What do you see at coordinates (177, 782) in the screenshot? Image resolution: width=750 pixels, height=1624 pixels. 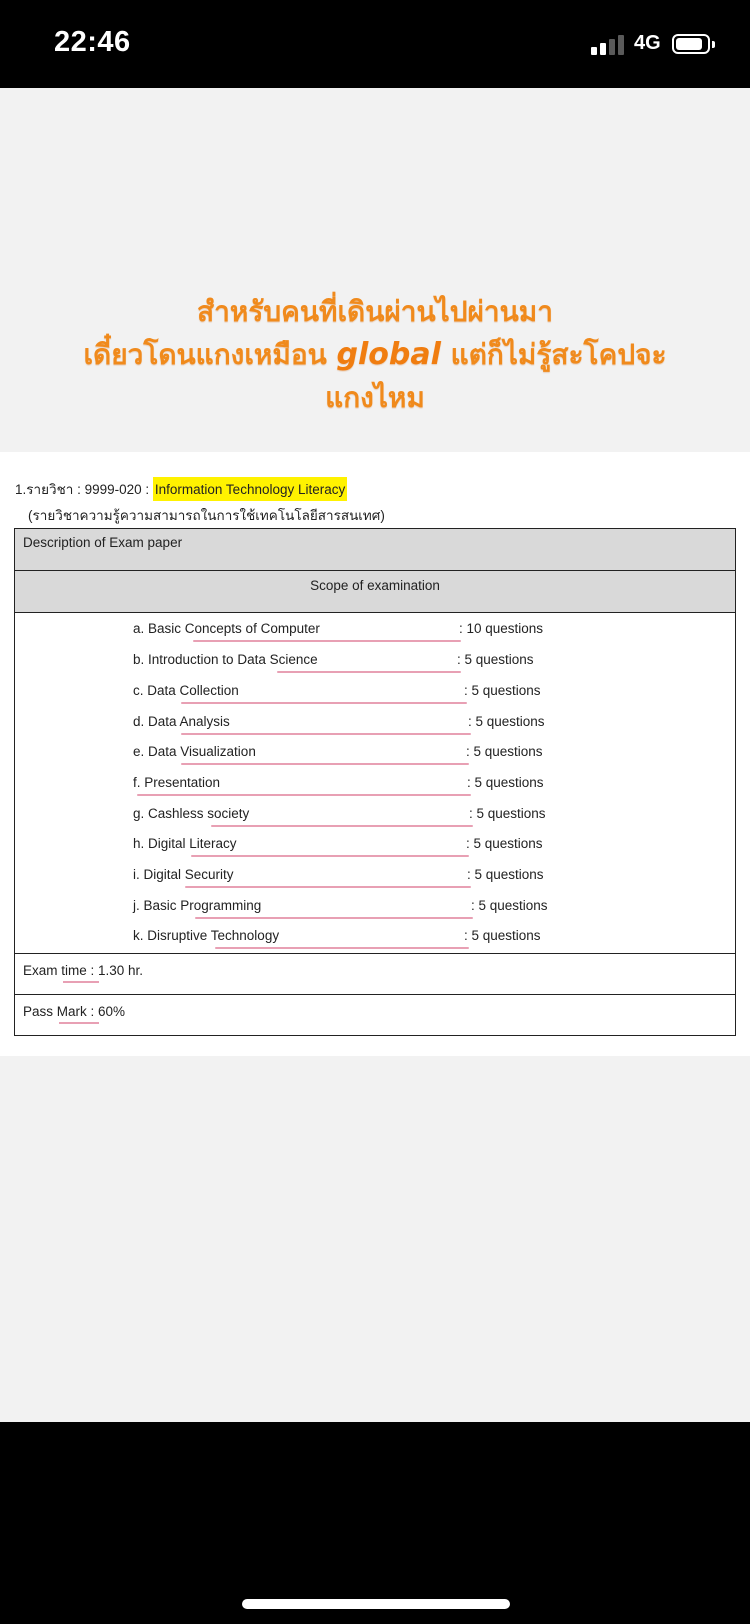 I see `topic-name: f. Presentation` at bounding box center [177, 782].